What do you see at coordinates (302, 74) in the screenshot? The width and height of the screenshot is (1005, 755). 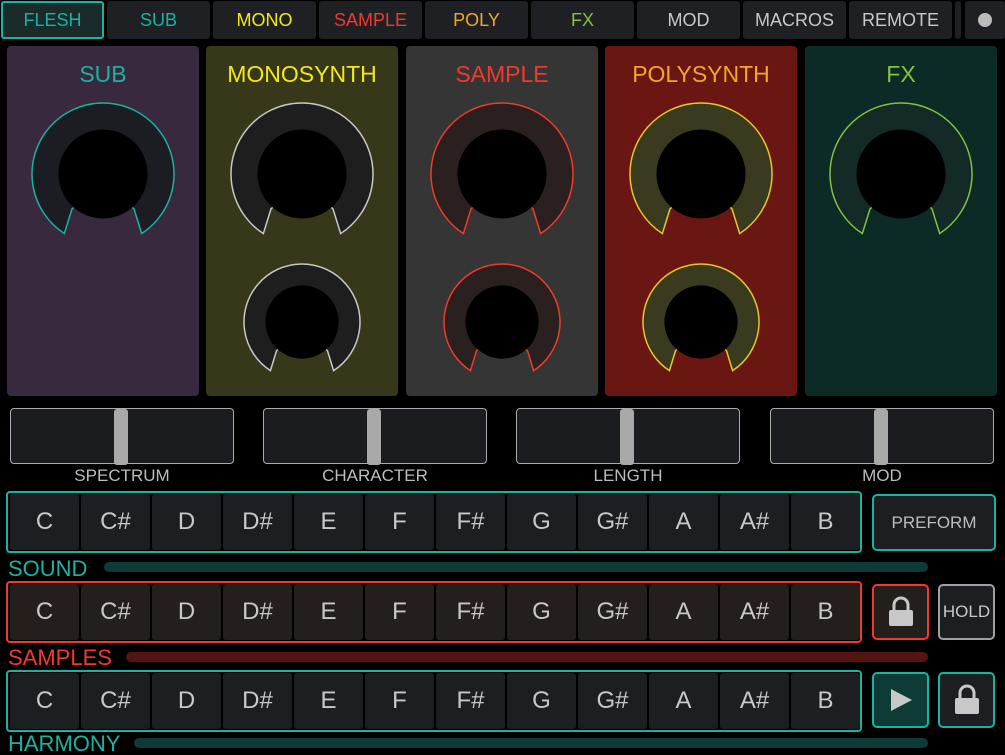 I see `panel-title: MONOSYNTH` at bounding box center [302, 74].